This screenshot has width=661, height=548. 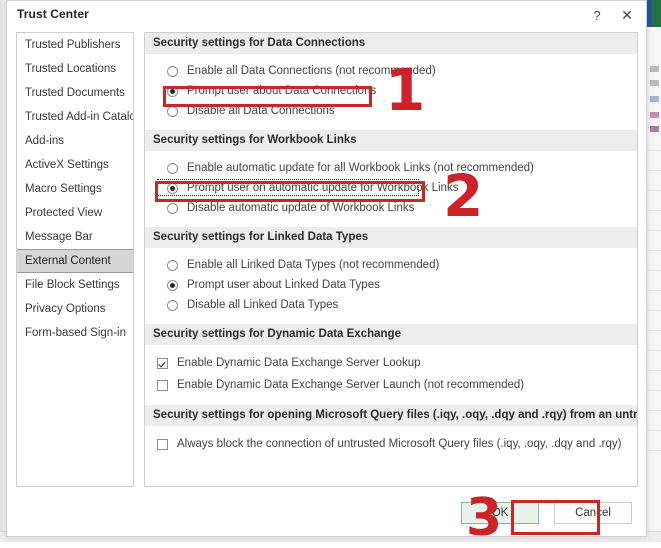 I want to click on close-icon: ✕, so click(x=627, y=15).